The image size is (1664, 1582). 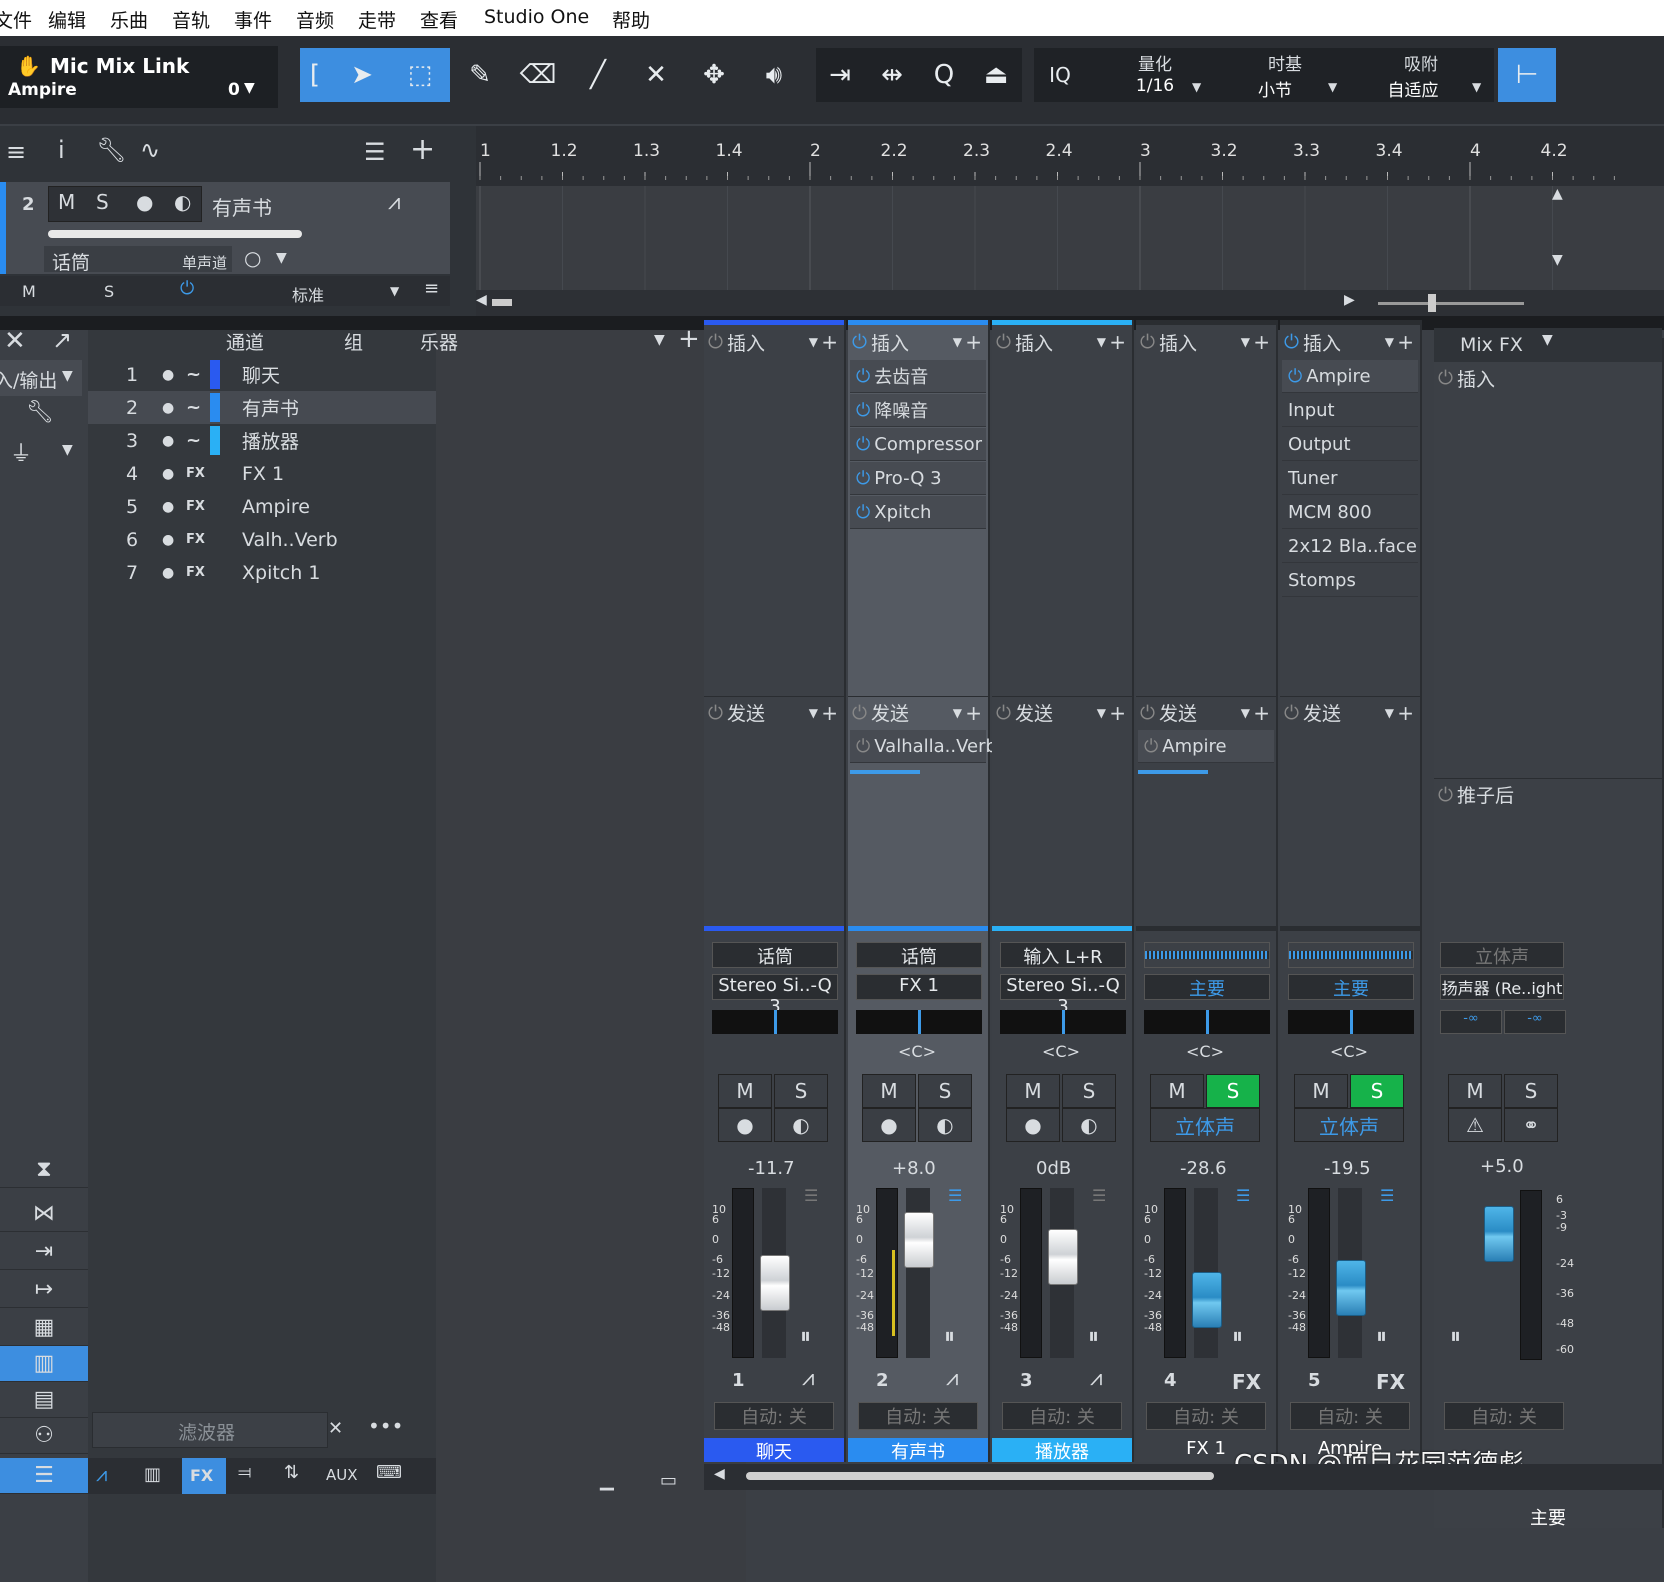 What do you see at coordinates (29, 291) in the screenshot?
I see `global-mute: M` at bounding box center [29, 291].